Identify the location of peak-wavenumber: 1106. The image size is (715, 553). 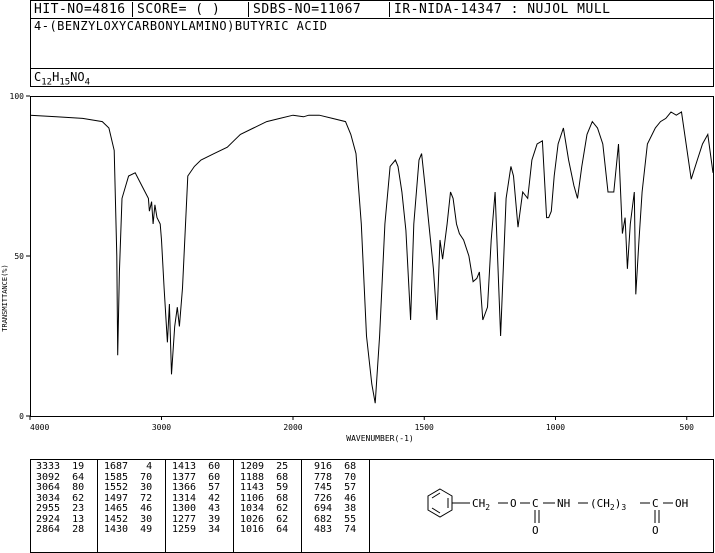
(252, 498).